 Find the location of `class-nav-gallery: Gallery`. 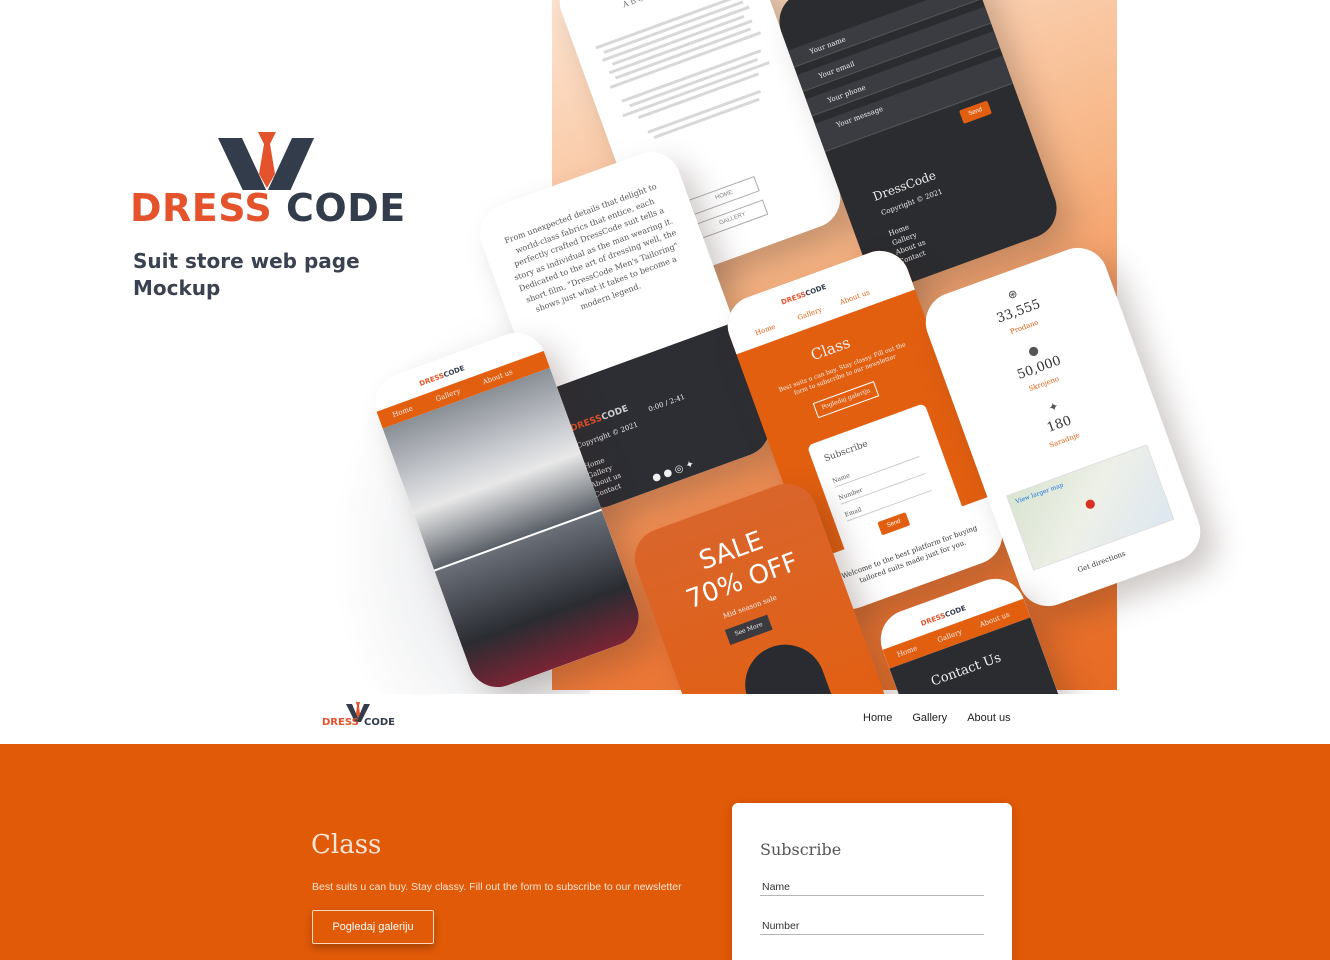

class-nav-gallery: Gallery is located at coordinates (810, 314).